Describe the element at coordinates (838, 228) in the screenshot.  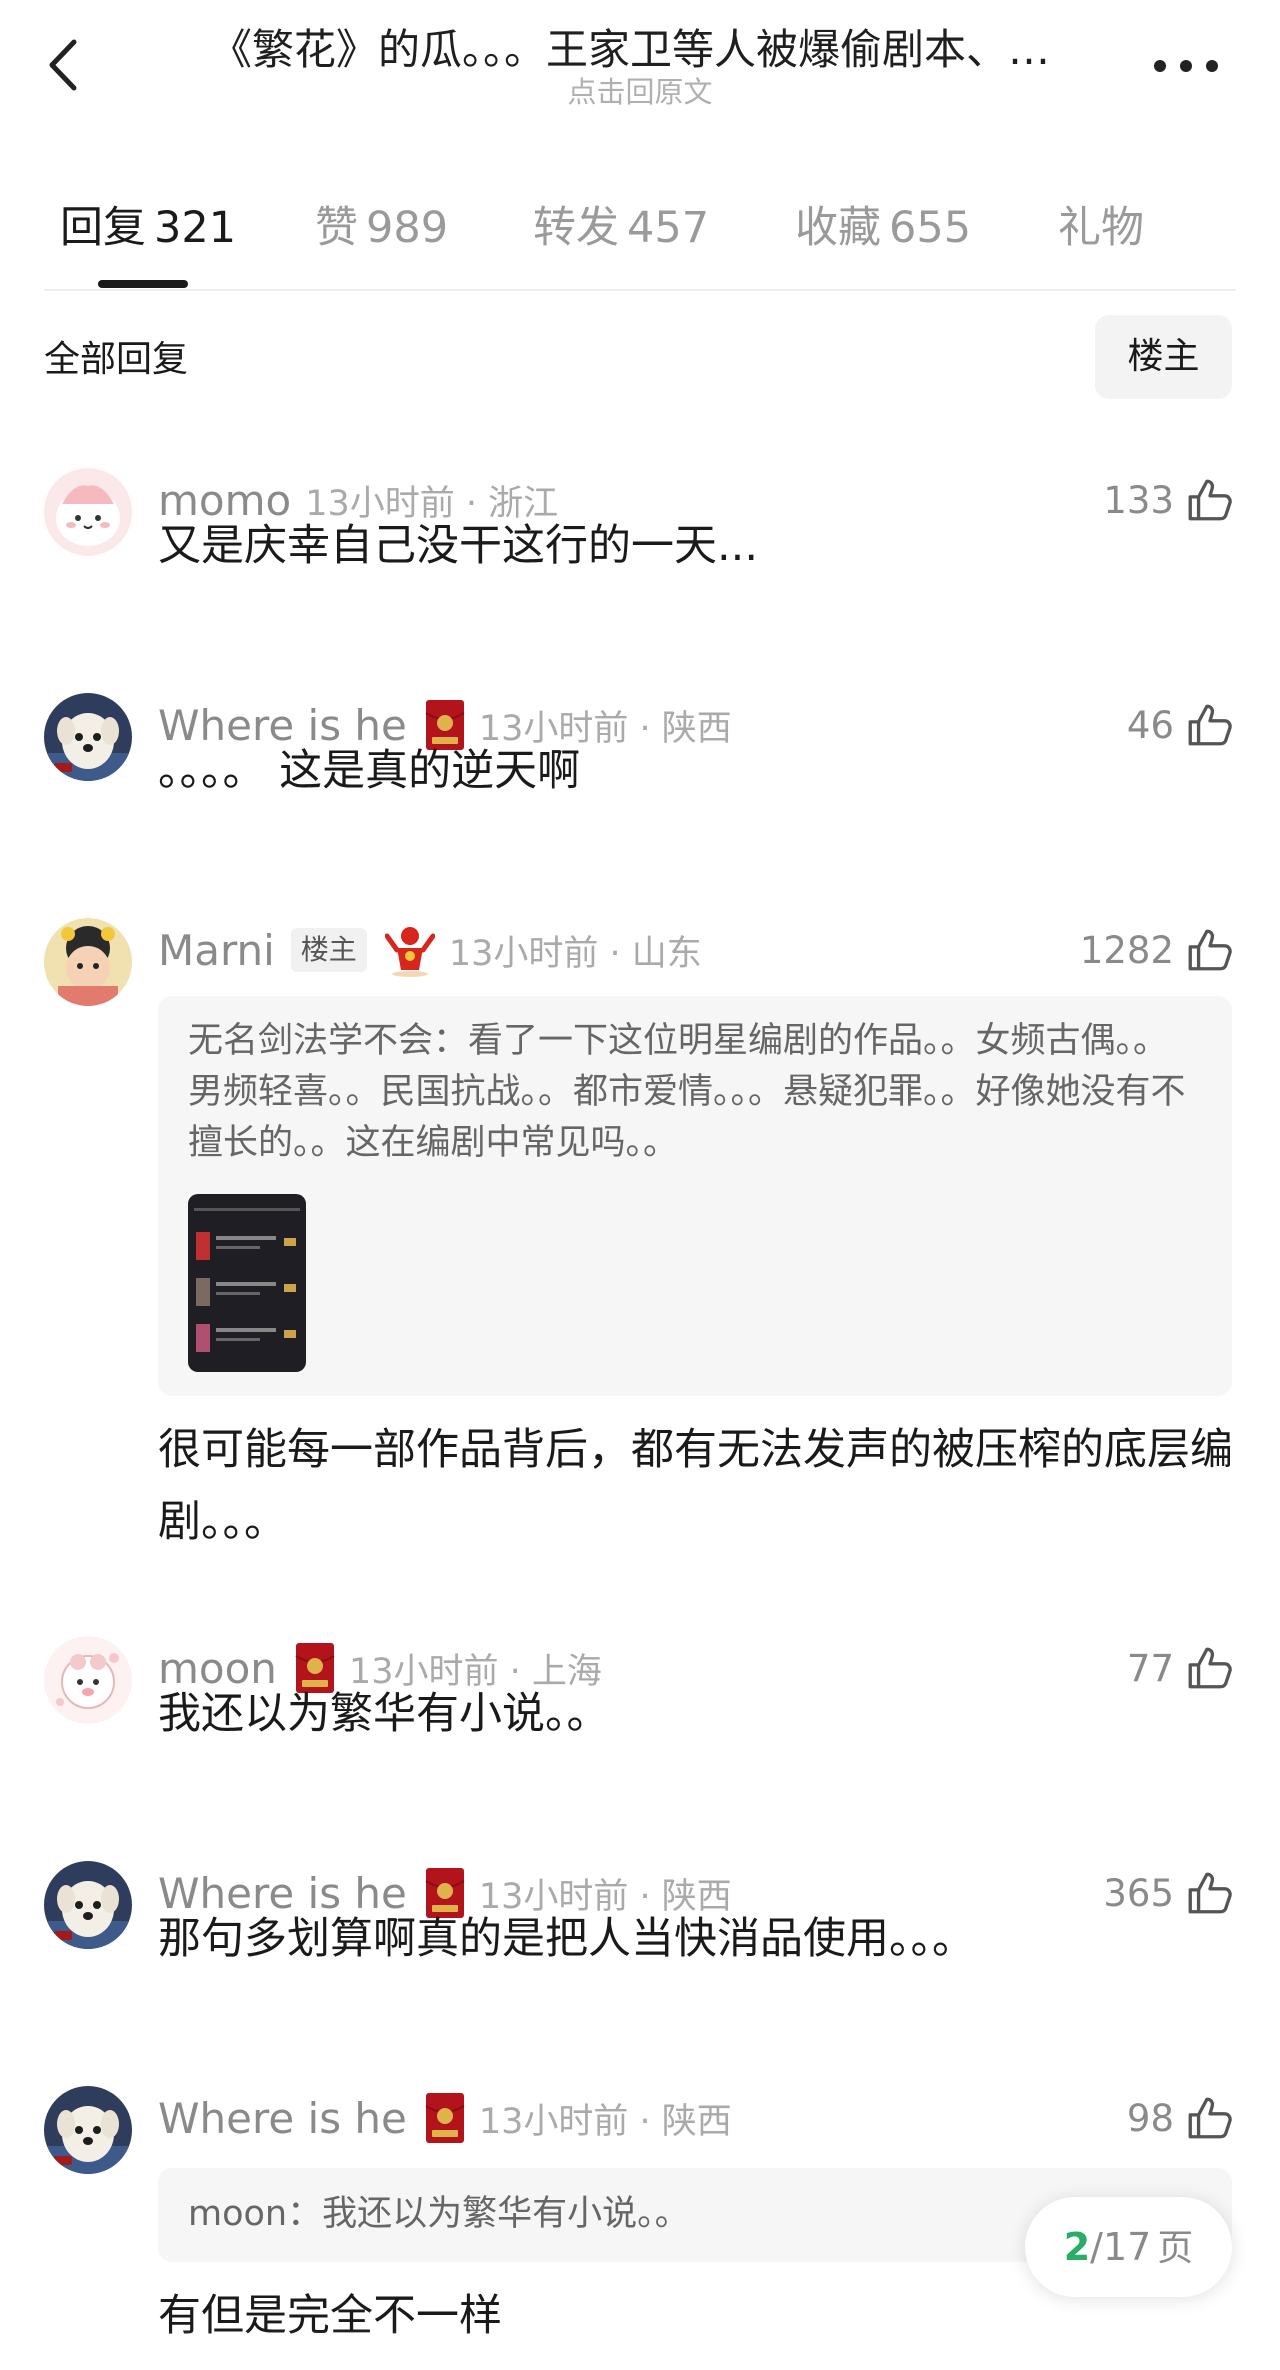
I see `tab-label: 收藏` at that location.